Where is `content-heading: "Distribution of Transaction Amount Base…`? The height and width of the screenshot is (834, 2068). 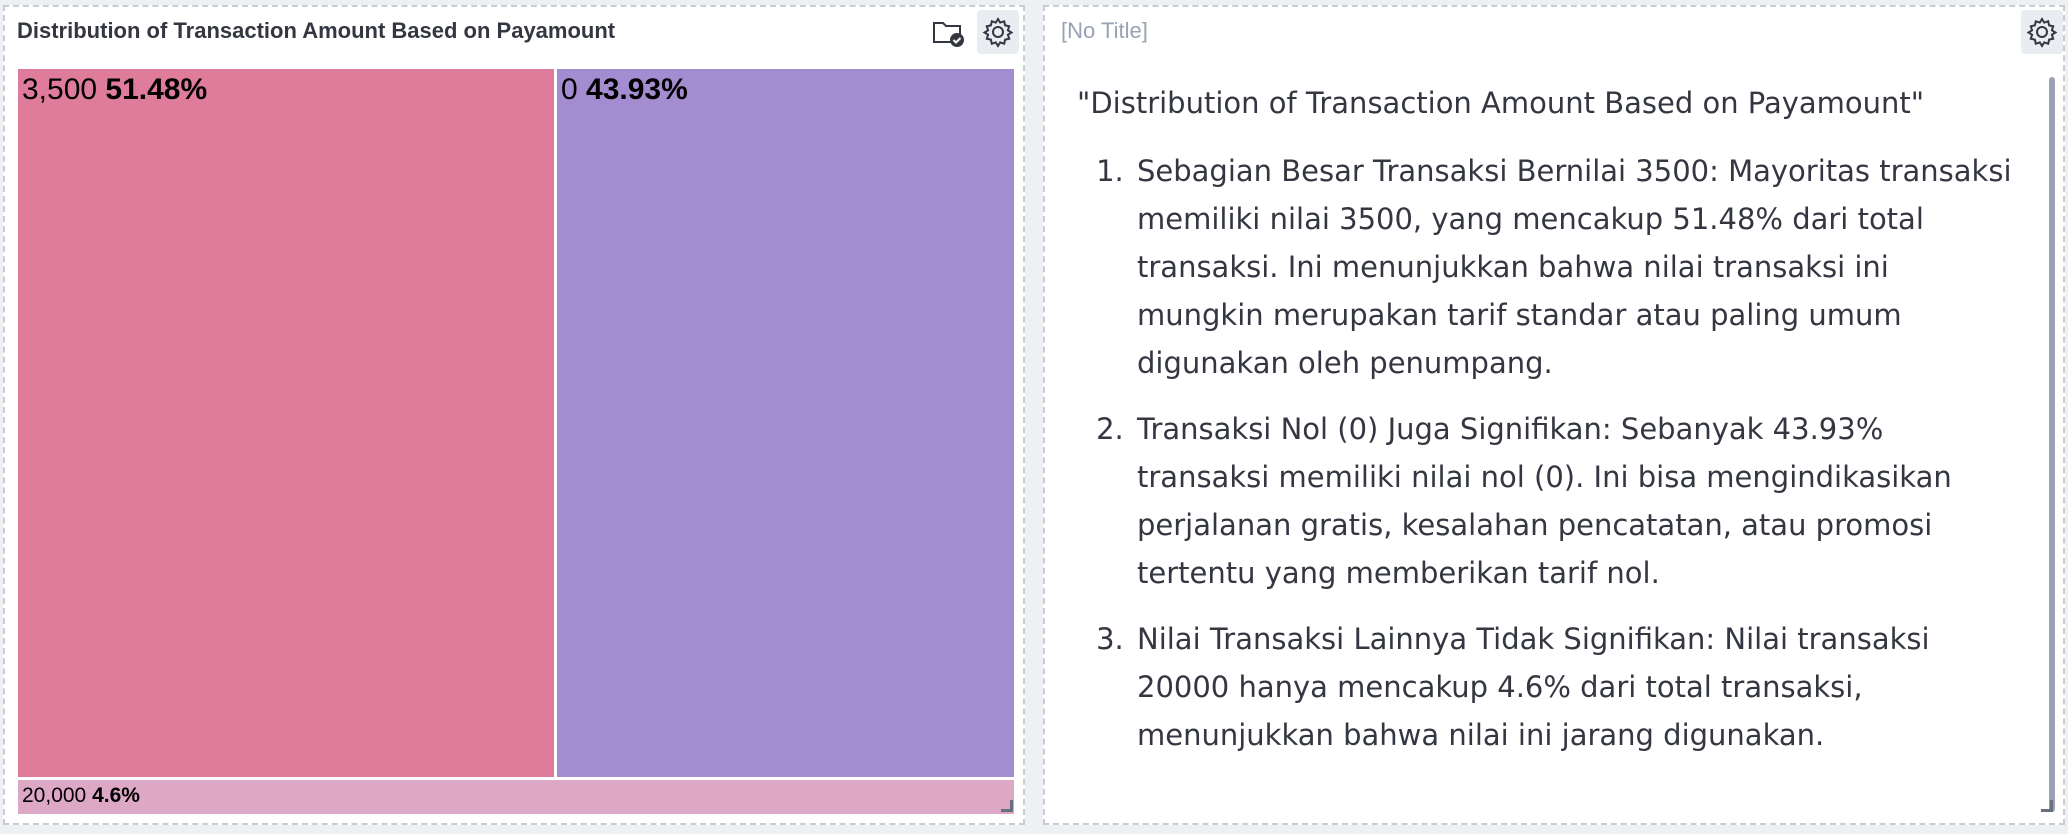 content-heading: "Distribution of Transaction Amount Base… is located at coordinates (1501, 103).